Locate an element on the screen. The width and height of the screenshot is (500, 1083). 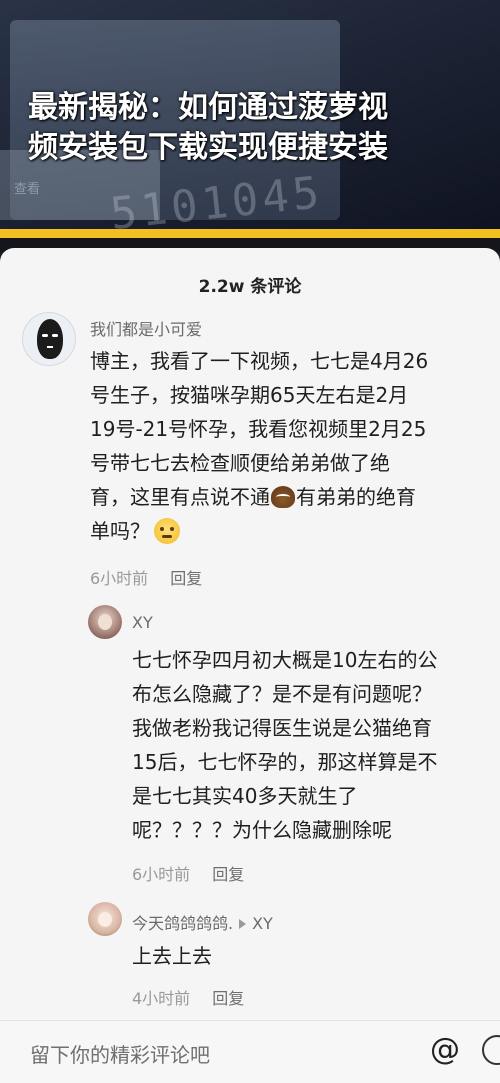
comment-line: 上去上去 is located at coordinates (172, 956).